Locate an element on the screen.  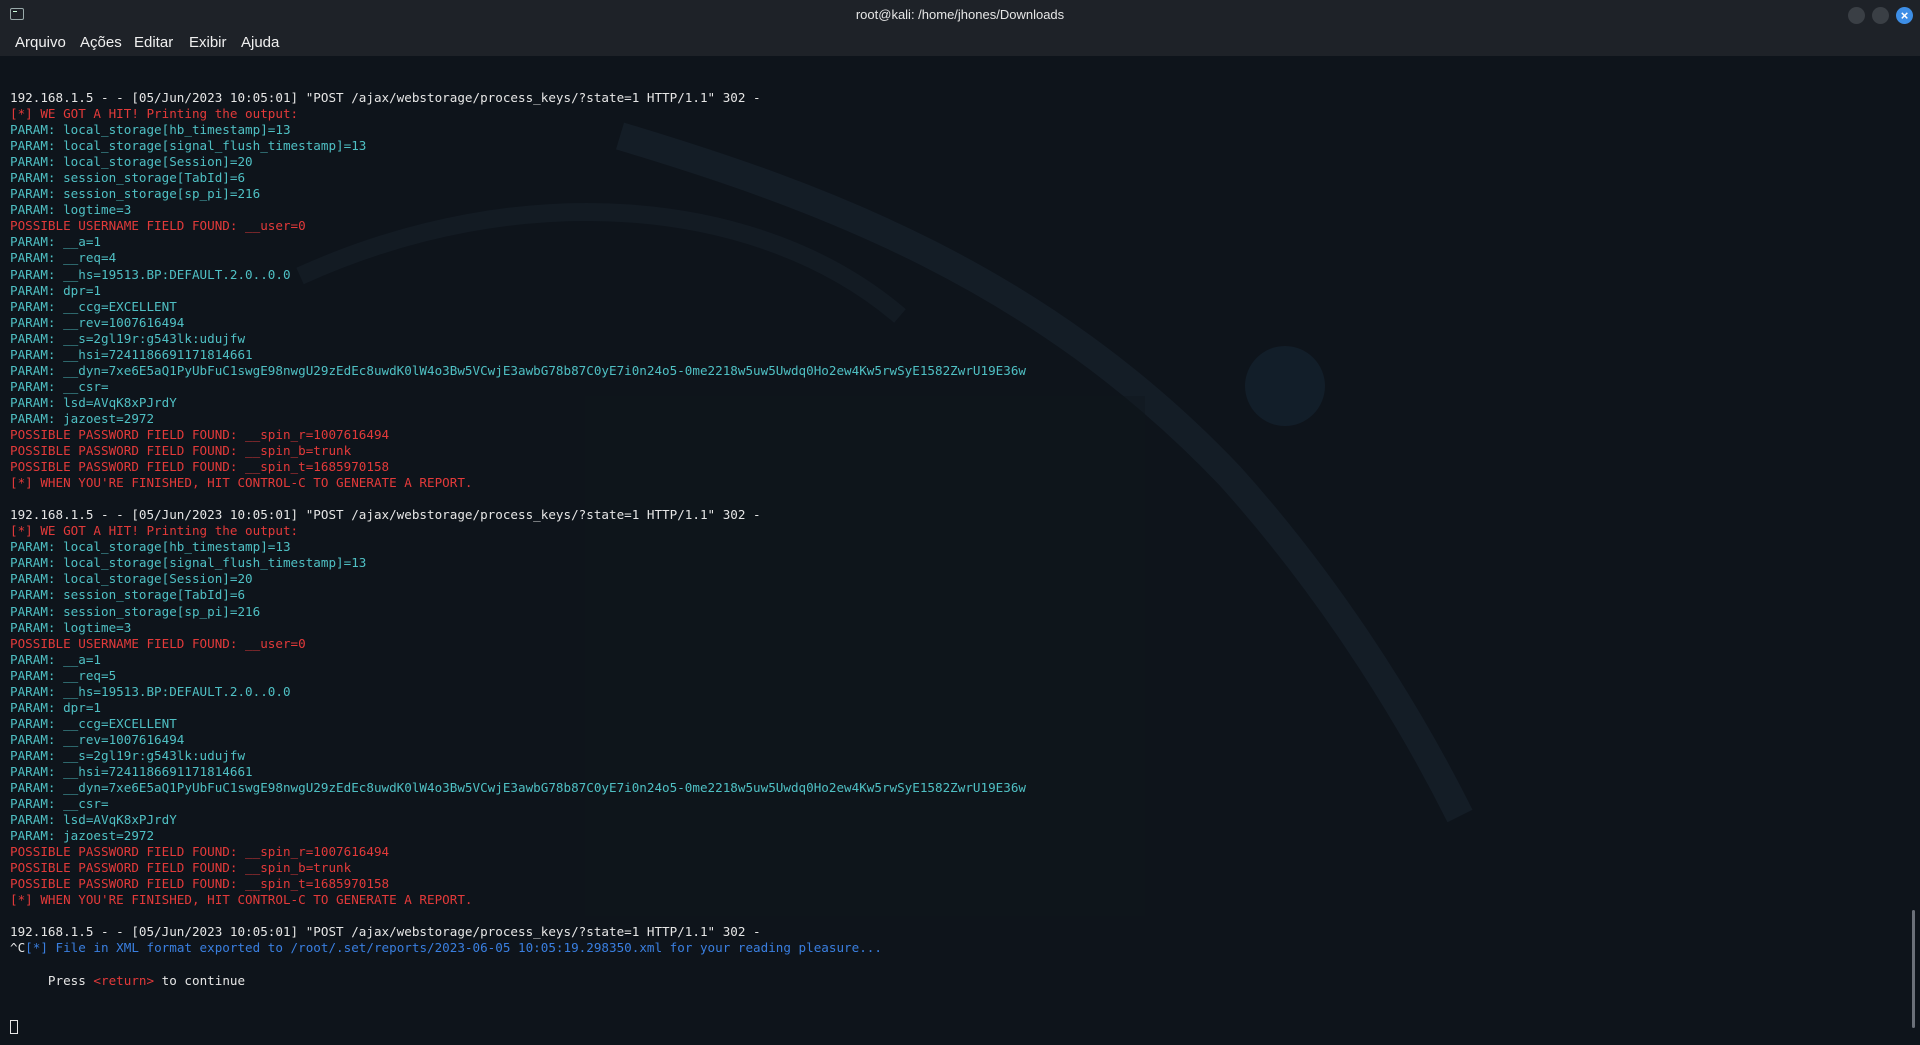
maximize-button is located at coordinates (1880, 15).